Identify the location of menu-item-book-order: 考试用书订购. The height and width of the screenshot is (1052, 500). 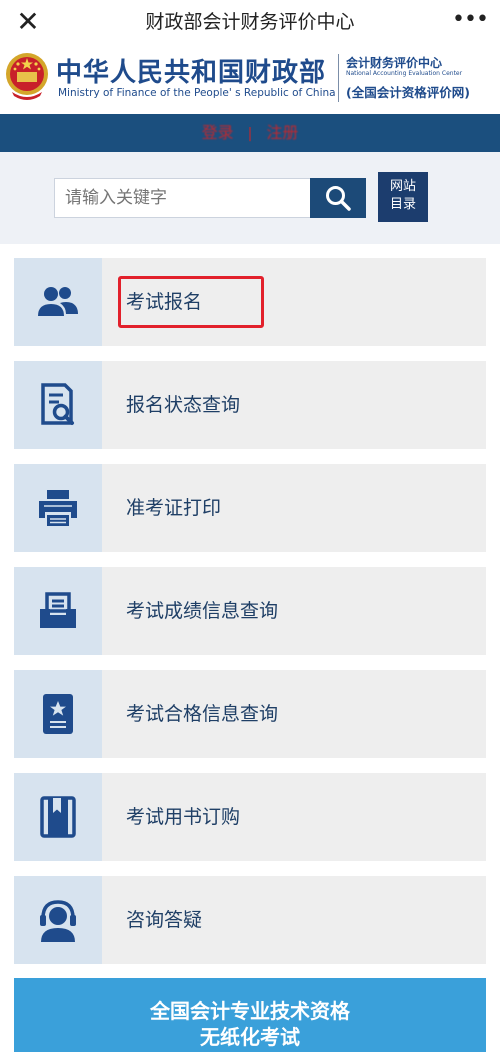
(250, 817).